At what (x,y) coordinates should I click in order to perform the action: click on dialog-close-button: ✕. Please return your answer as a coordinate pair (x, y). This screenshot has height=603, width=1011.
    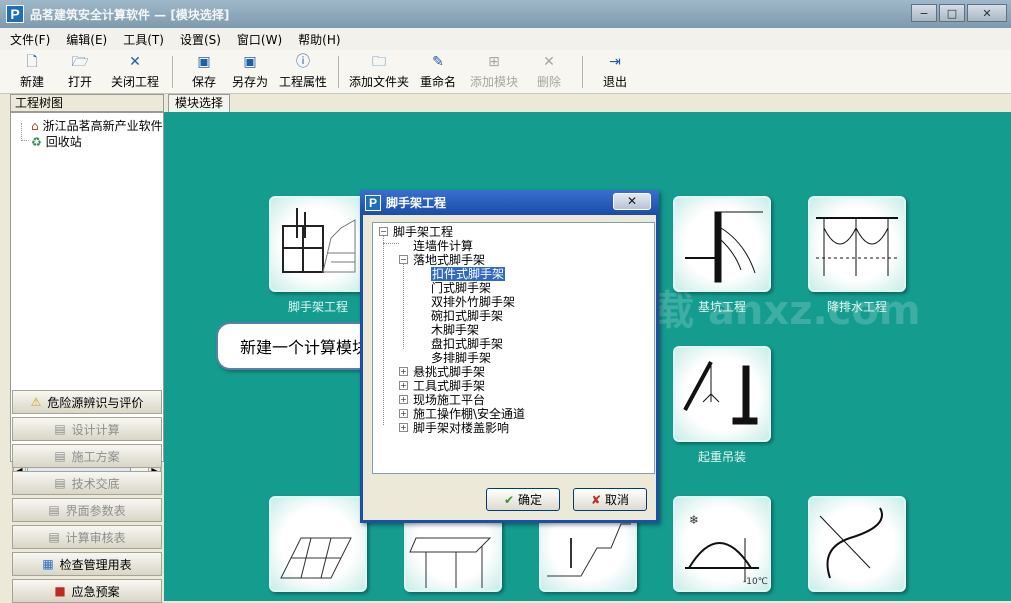
    Looking at the image, I should click on (632, 201).